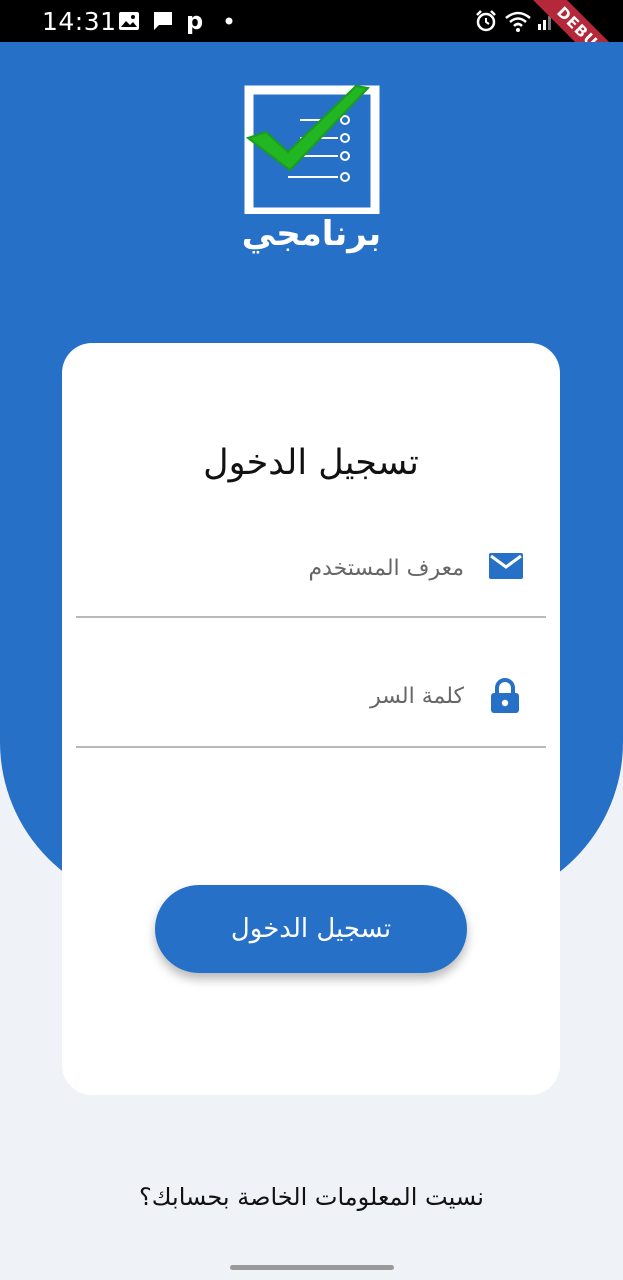  Describe the element at coordinates (284, 568) in the screenshot. I see `username-input` at that location.